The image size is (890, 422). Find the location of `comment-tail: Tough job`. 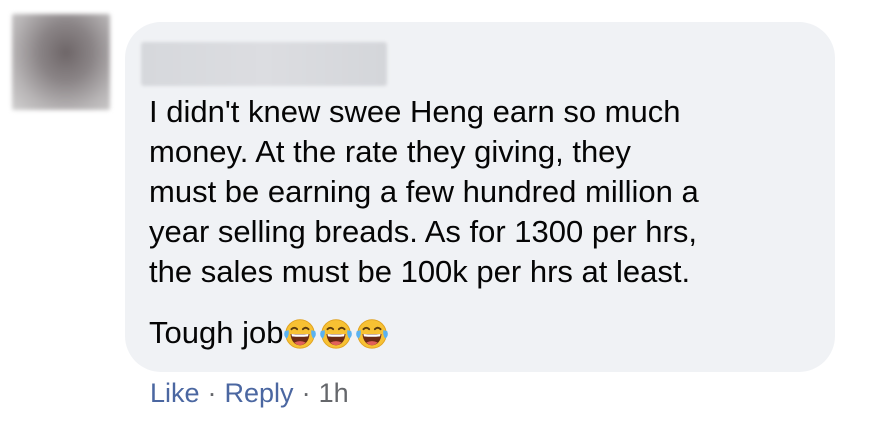

comment-tail: Tough job is located at coordinates (270, 333).